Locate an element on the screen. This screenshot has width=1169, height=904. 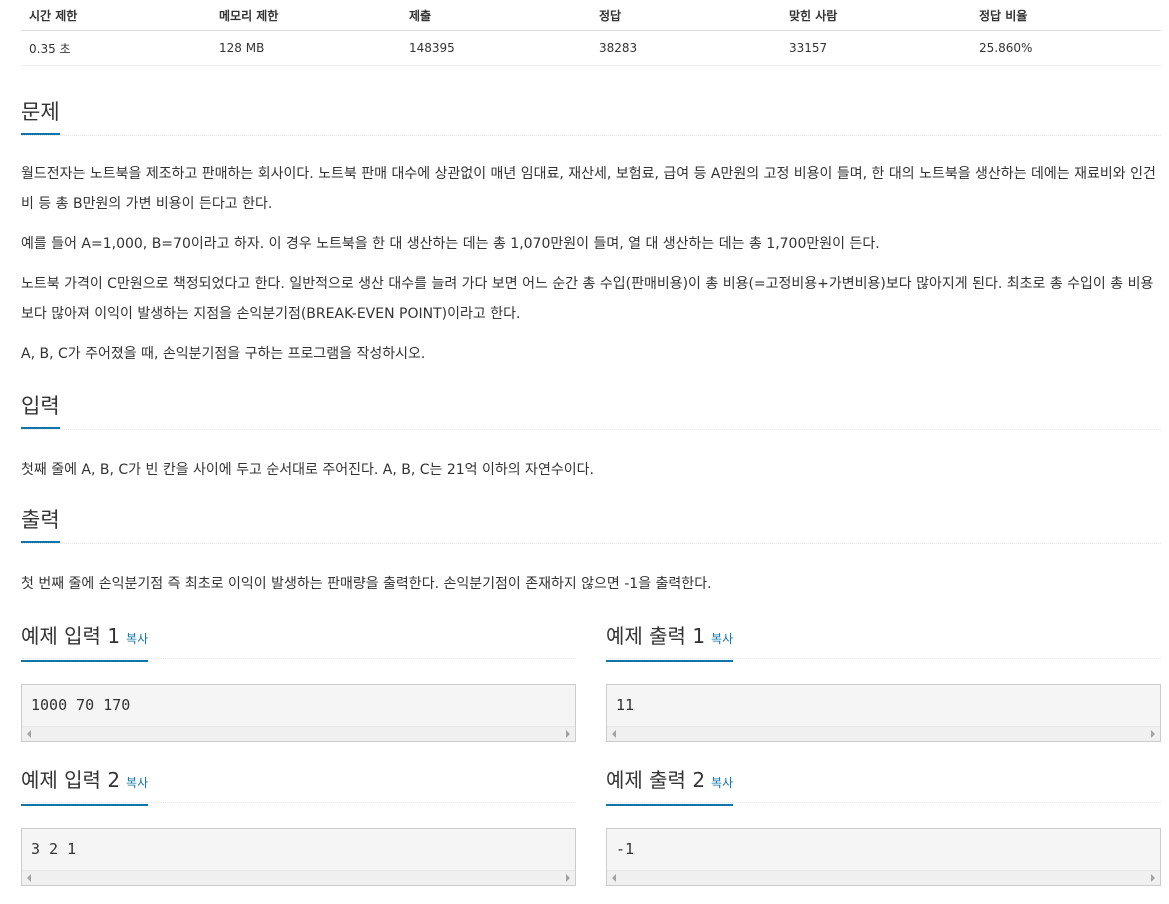
sample-input-2: 예제 입력 2 복사 3 2 1 is located at coordinates (298, 826).